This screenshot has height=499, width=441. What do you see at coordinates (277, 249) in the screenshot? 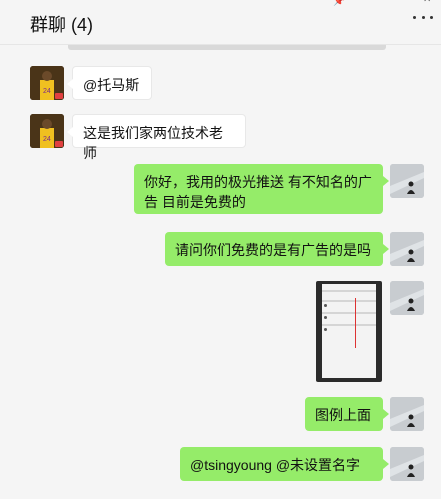
I see `message-bubble: 请问你们免费的是有广告的是吗` at bounding box center [277, 249].